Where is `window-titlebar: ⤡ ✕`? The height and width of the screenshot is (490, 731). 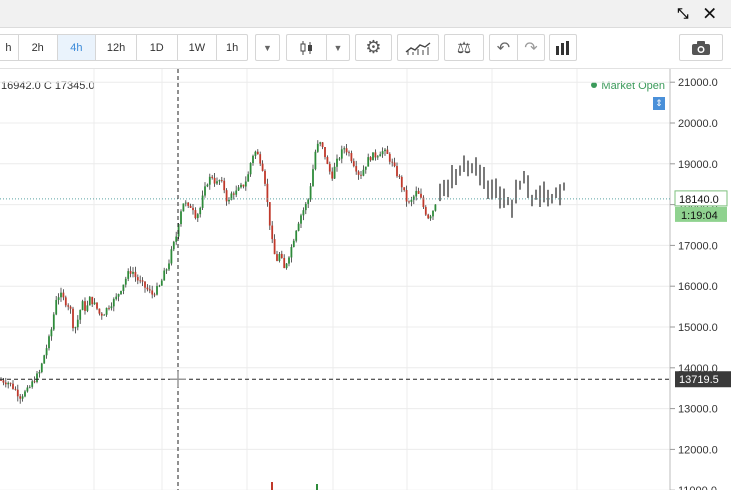 window-titlebar: ⤡ ✕ is located at coordinates (365, 14).